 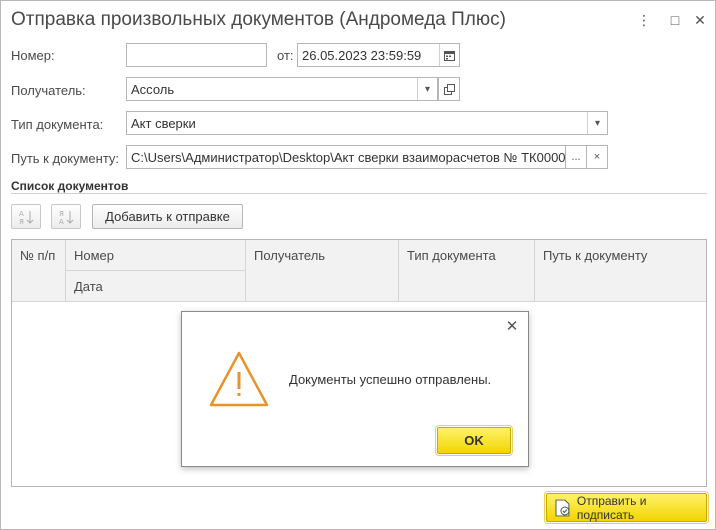 I want to click on column-header-date: Дата, so click(x=156, y=286).